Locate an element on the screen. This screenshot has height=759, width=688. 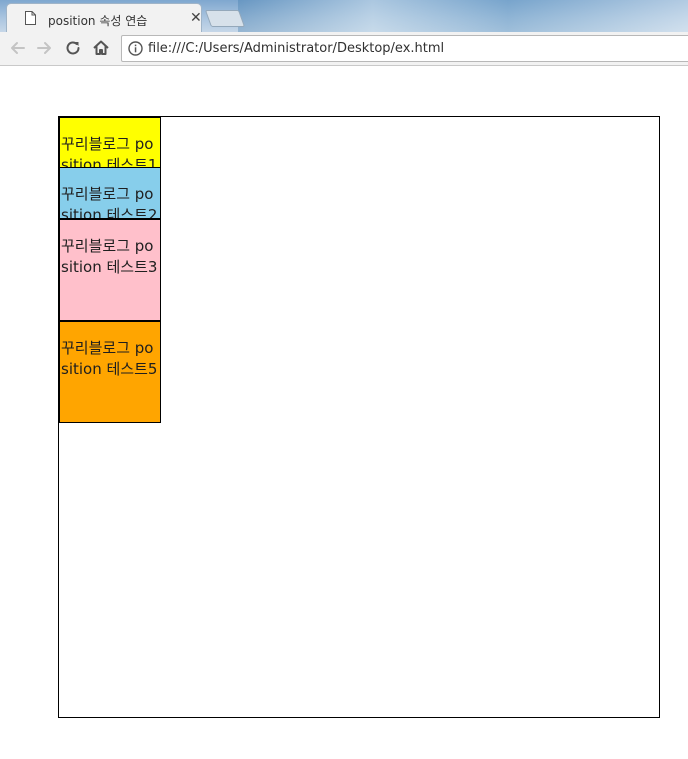
box-orange: 꾸리블로그 position 테스트5 is located at coordinates (110, 372).